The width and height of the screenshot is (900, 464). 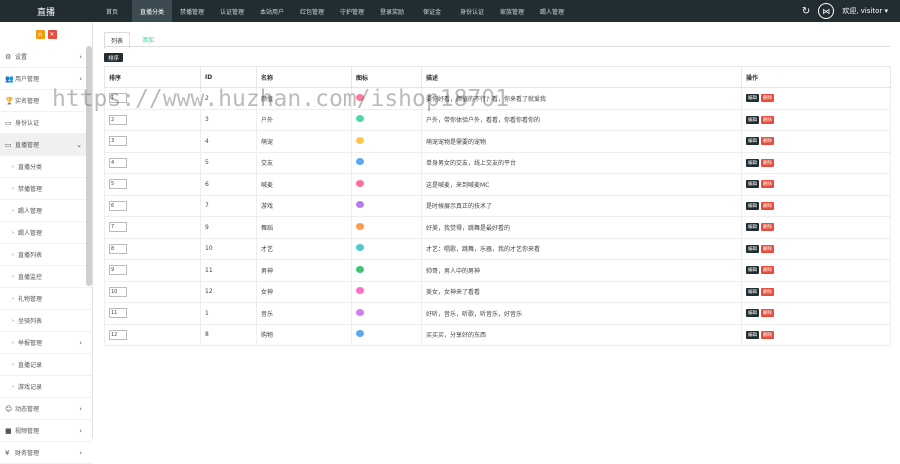 What do you see at coordinates (118, 291) in the screenshot?
I see `order-input: 10` at bounding box center [118, 291].